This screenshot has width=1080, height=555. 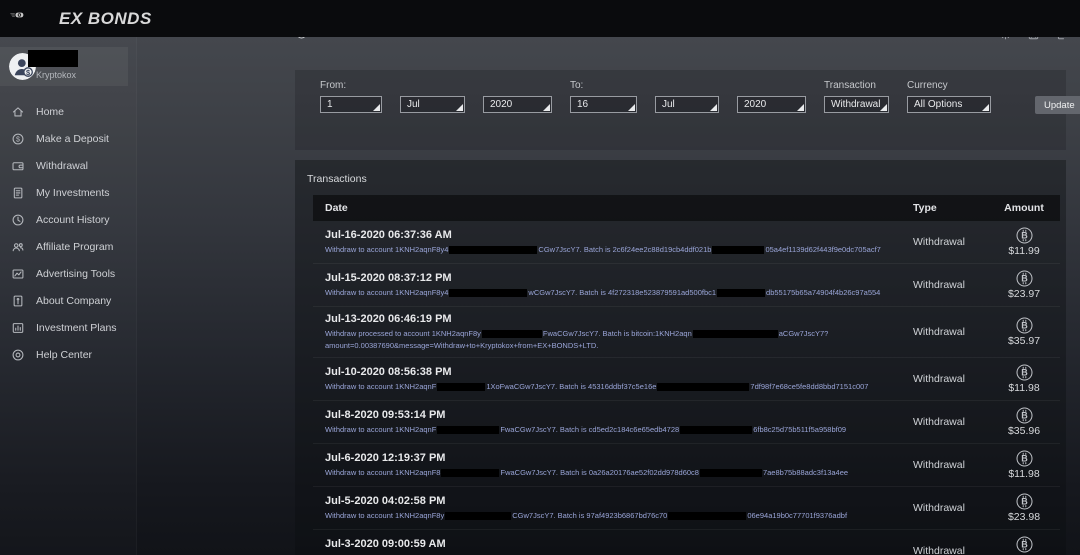 I want to click on update-button: Update, so click(x=1057, y=105).